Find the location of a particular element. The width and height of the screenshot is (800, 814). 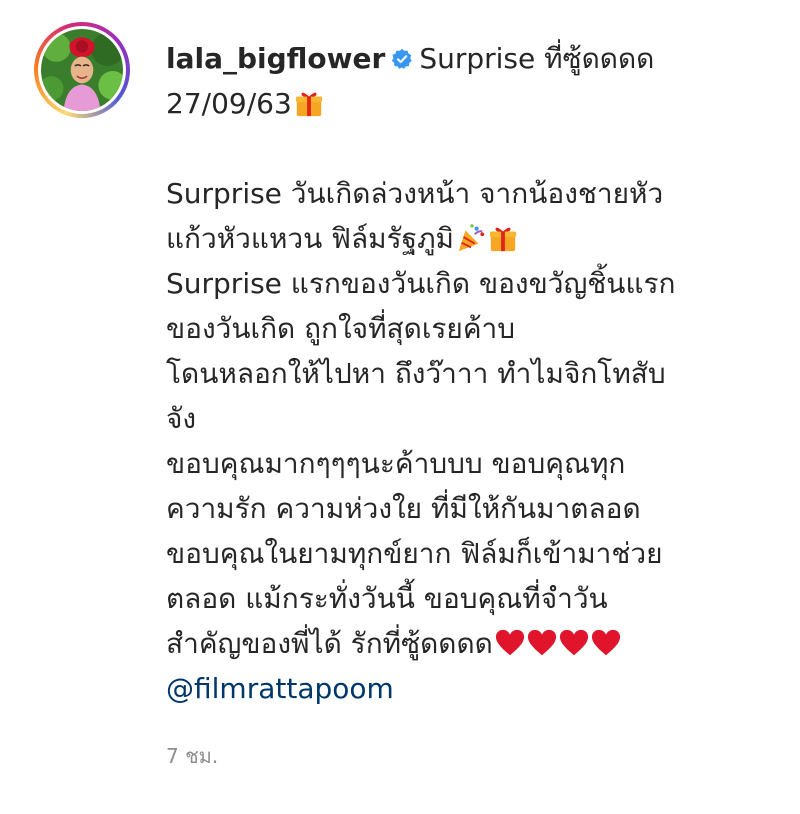

caption-line: ตลอด แม้กระทั่งวันนี้ ขอบคุณที่จำวัน is located at coordinates (387, 598).